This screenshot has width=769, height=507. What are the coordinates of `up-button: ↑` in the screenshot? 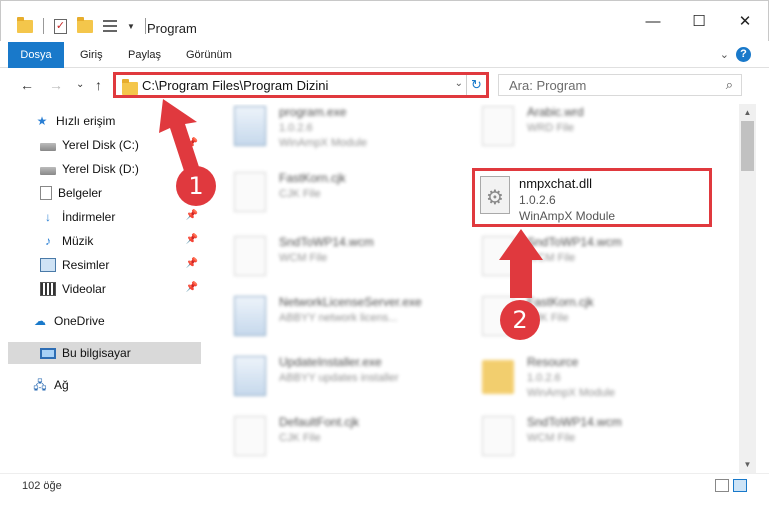 It's located at (98, 85).